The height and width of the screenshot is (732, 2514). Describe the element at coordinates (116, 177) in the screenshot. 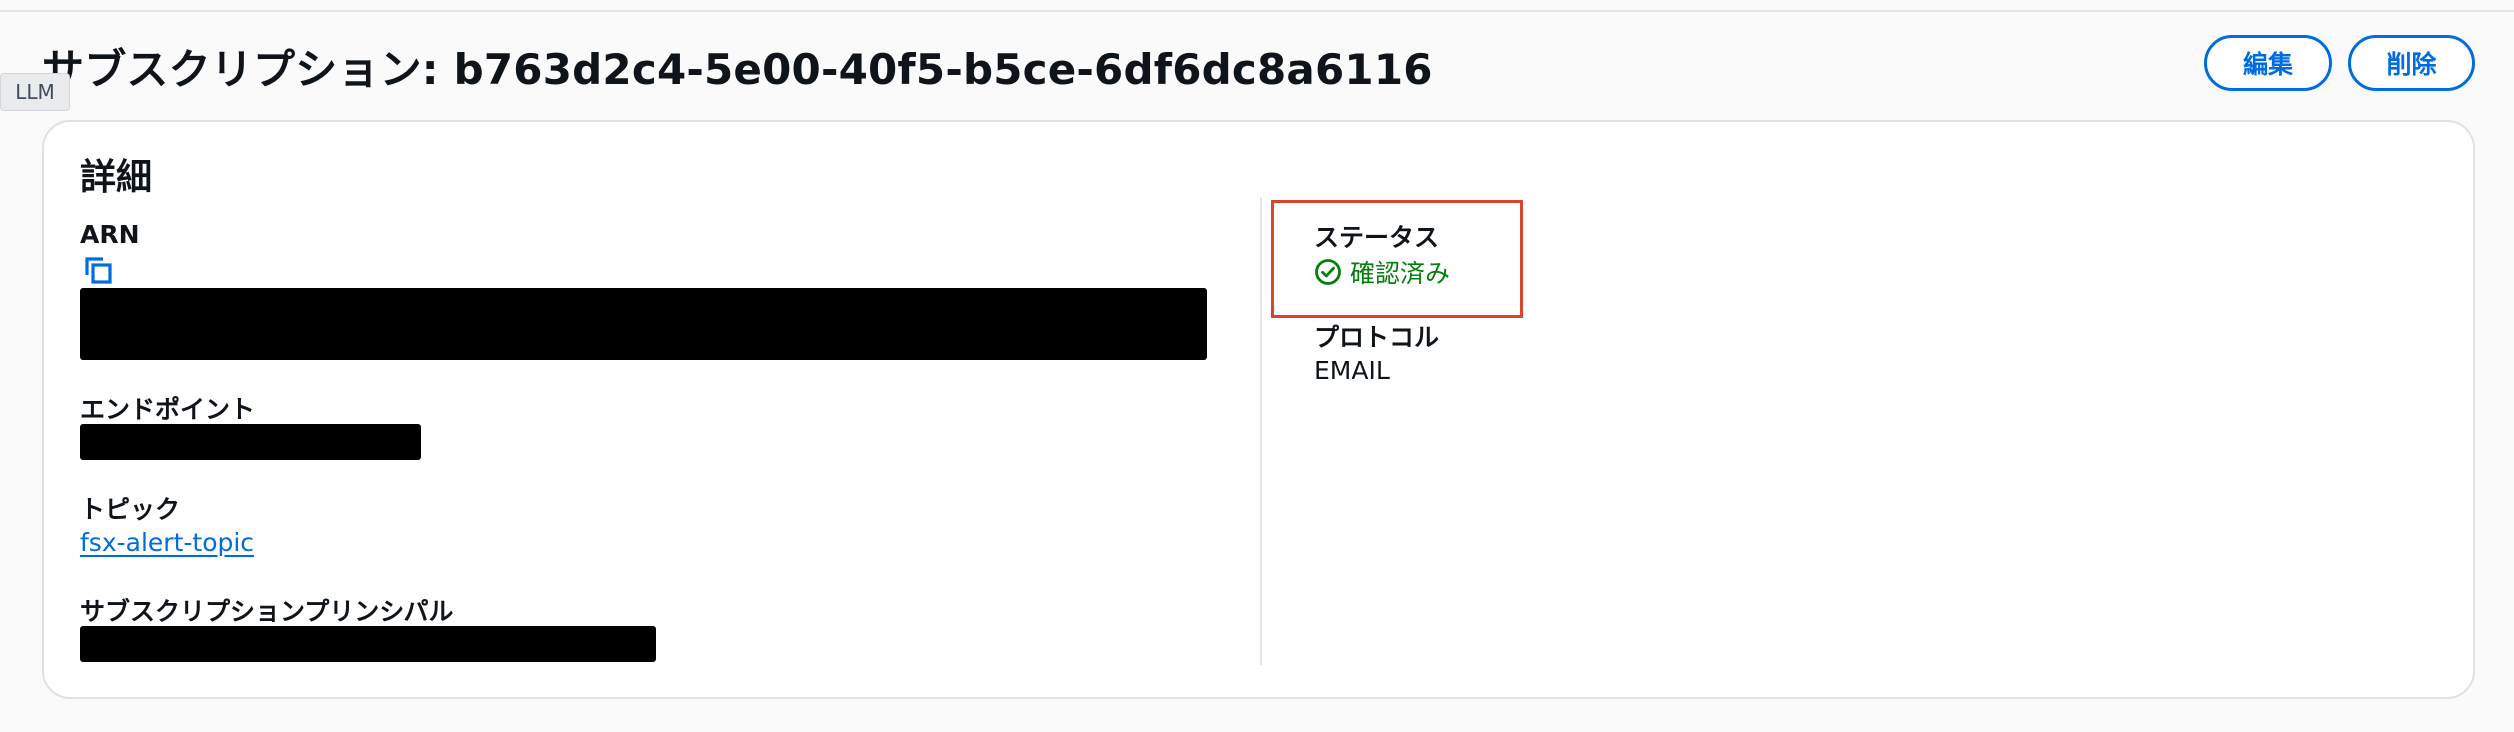

I see `details-title: 詳細` at that location.